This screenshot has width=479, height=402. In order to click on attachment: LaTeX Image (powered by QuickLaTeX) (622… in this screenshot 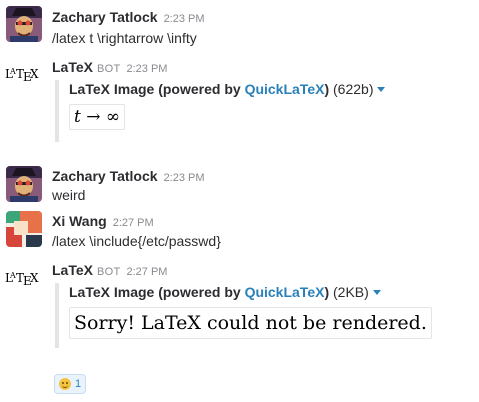, I will do `click(220, 111)`.